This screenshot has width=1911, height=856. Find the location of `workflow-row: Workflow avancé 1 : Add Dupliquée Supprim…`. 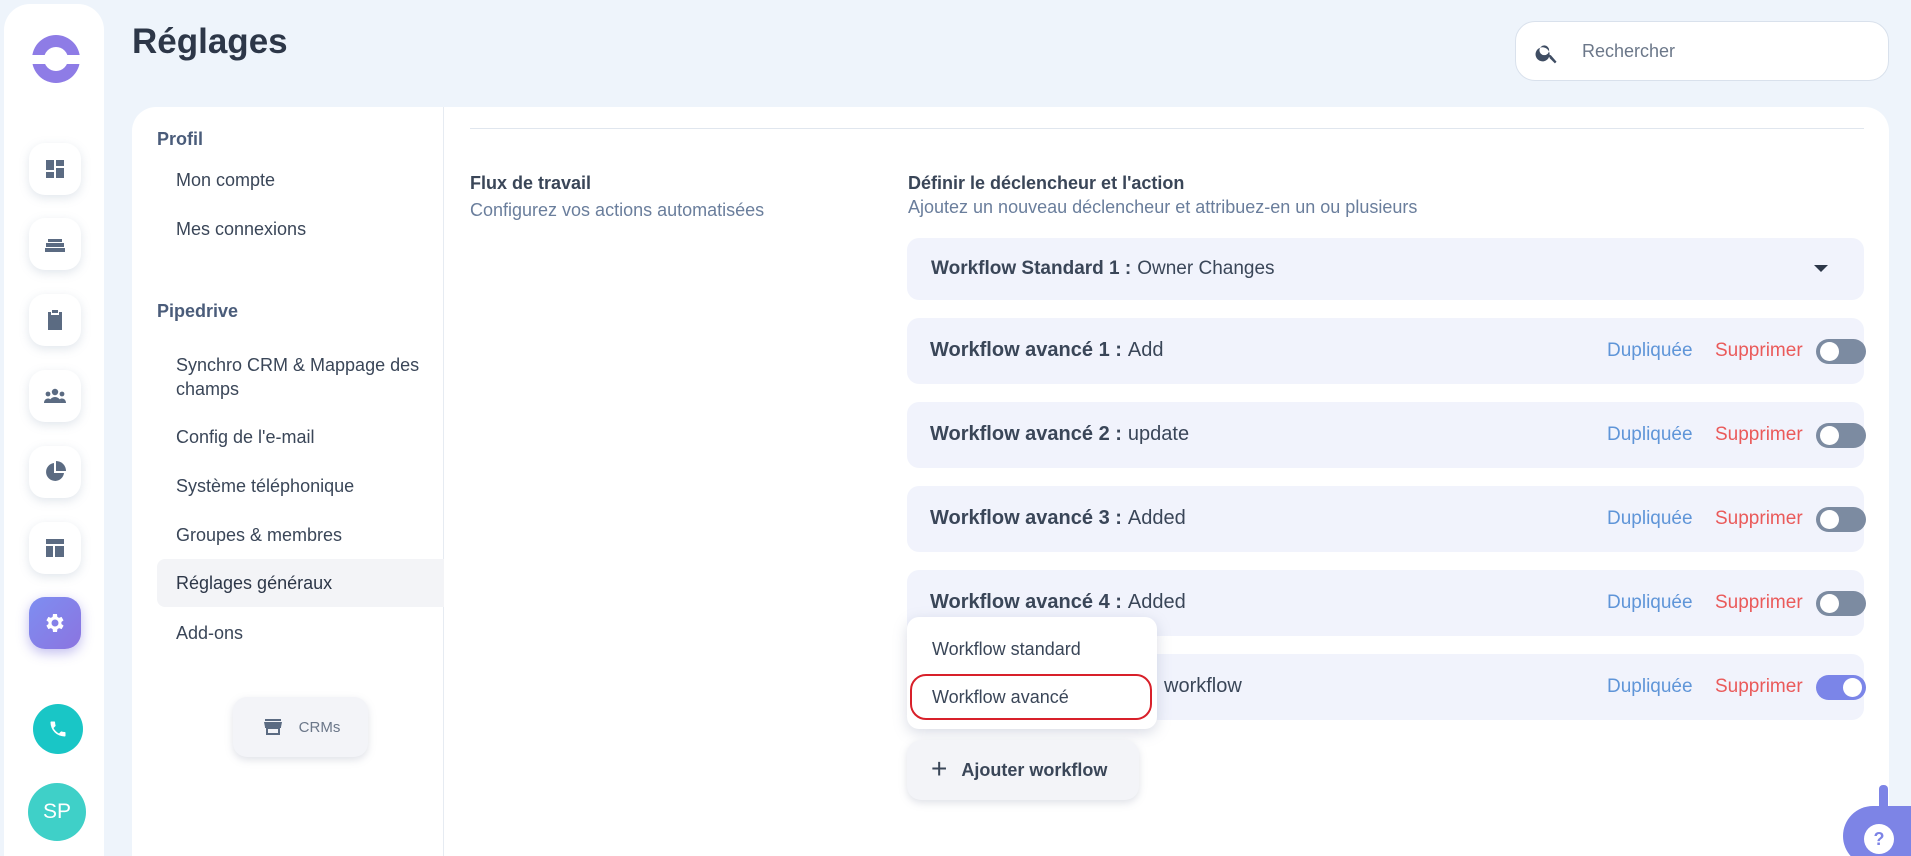

workflow-row: Workflow avancé 1 : Add Dupliquée Supprim… is located at coordinates (1386, 351).